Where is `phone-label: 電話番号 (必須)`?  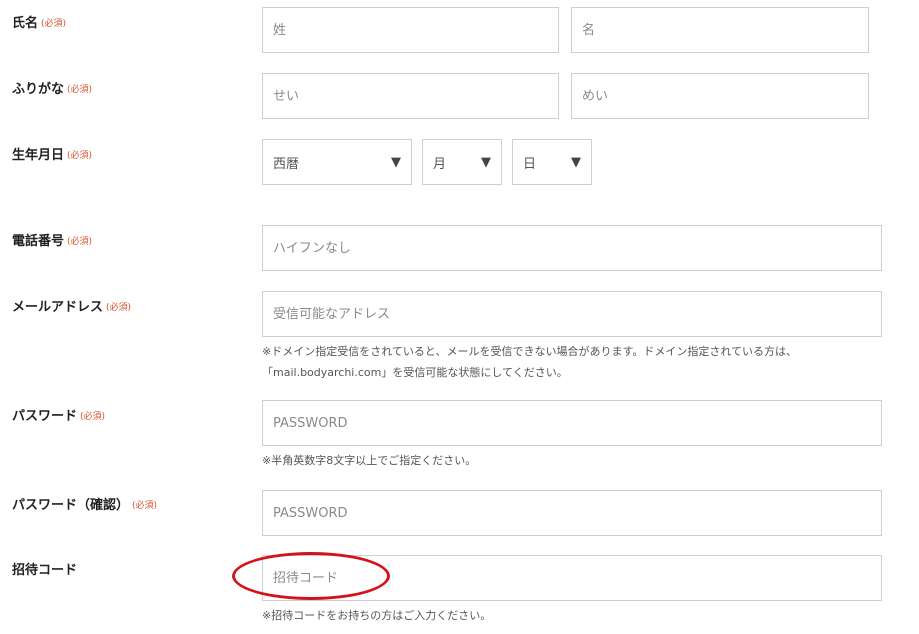 phone-label: 電話番号 (必須) is located at coordinates (52, 239).